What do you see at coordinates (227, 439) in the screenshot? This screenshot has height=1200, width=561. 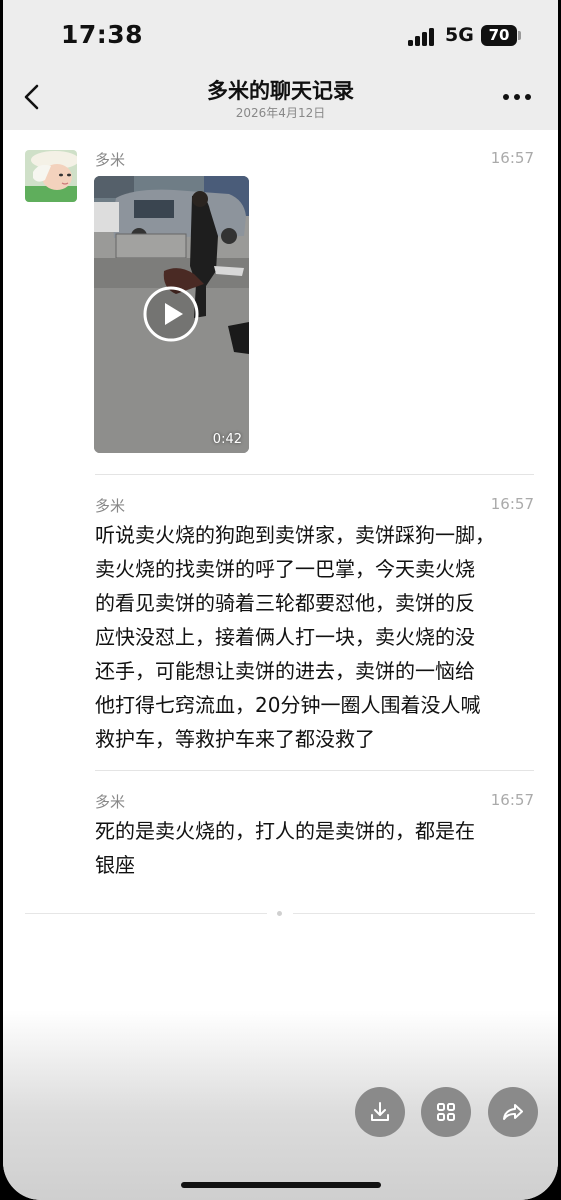 I see `video-duration: 0:42` at bounding box center [227, 439].